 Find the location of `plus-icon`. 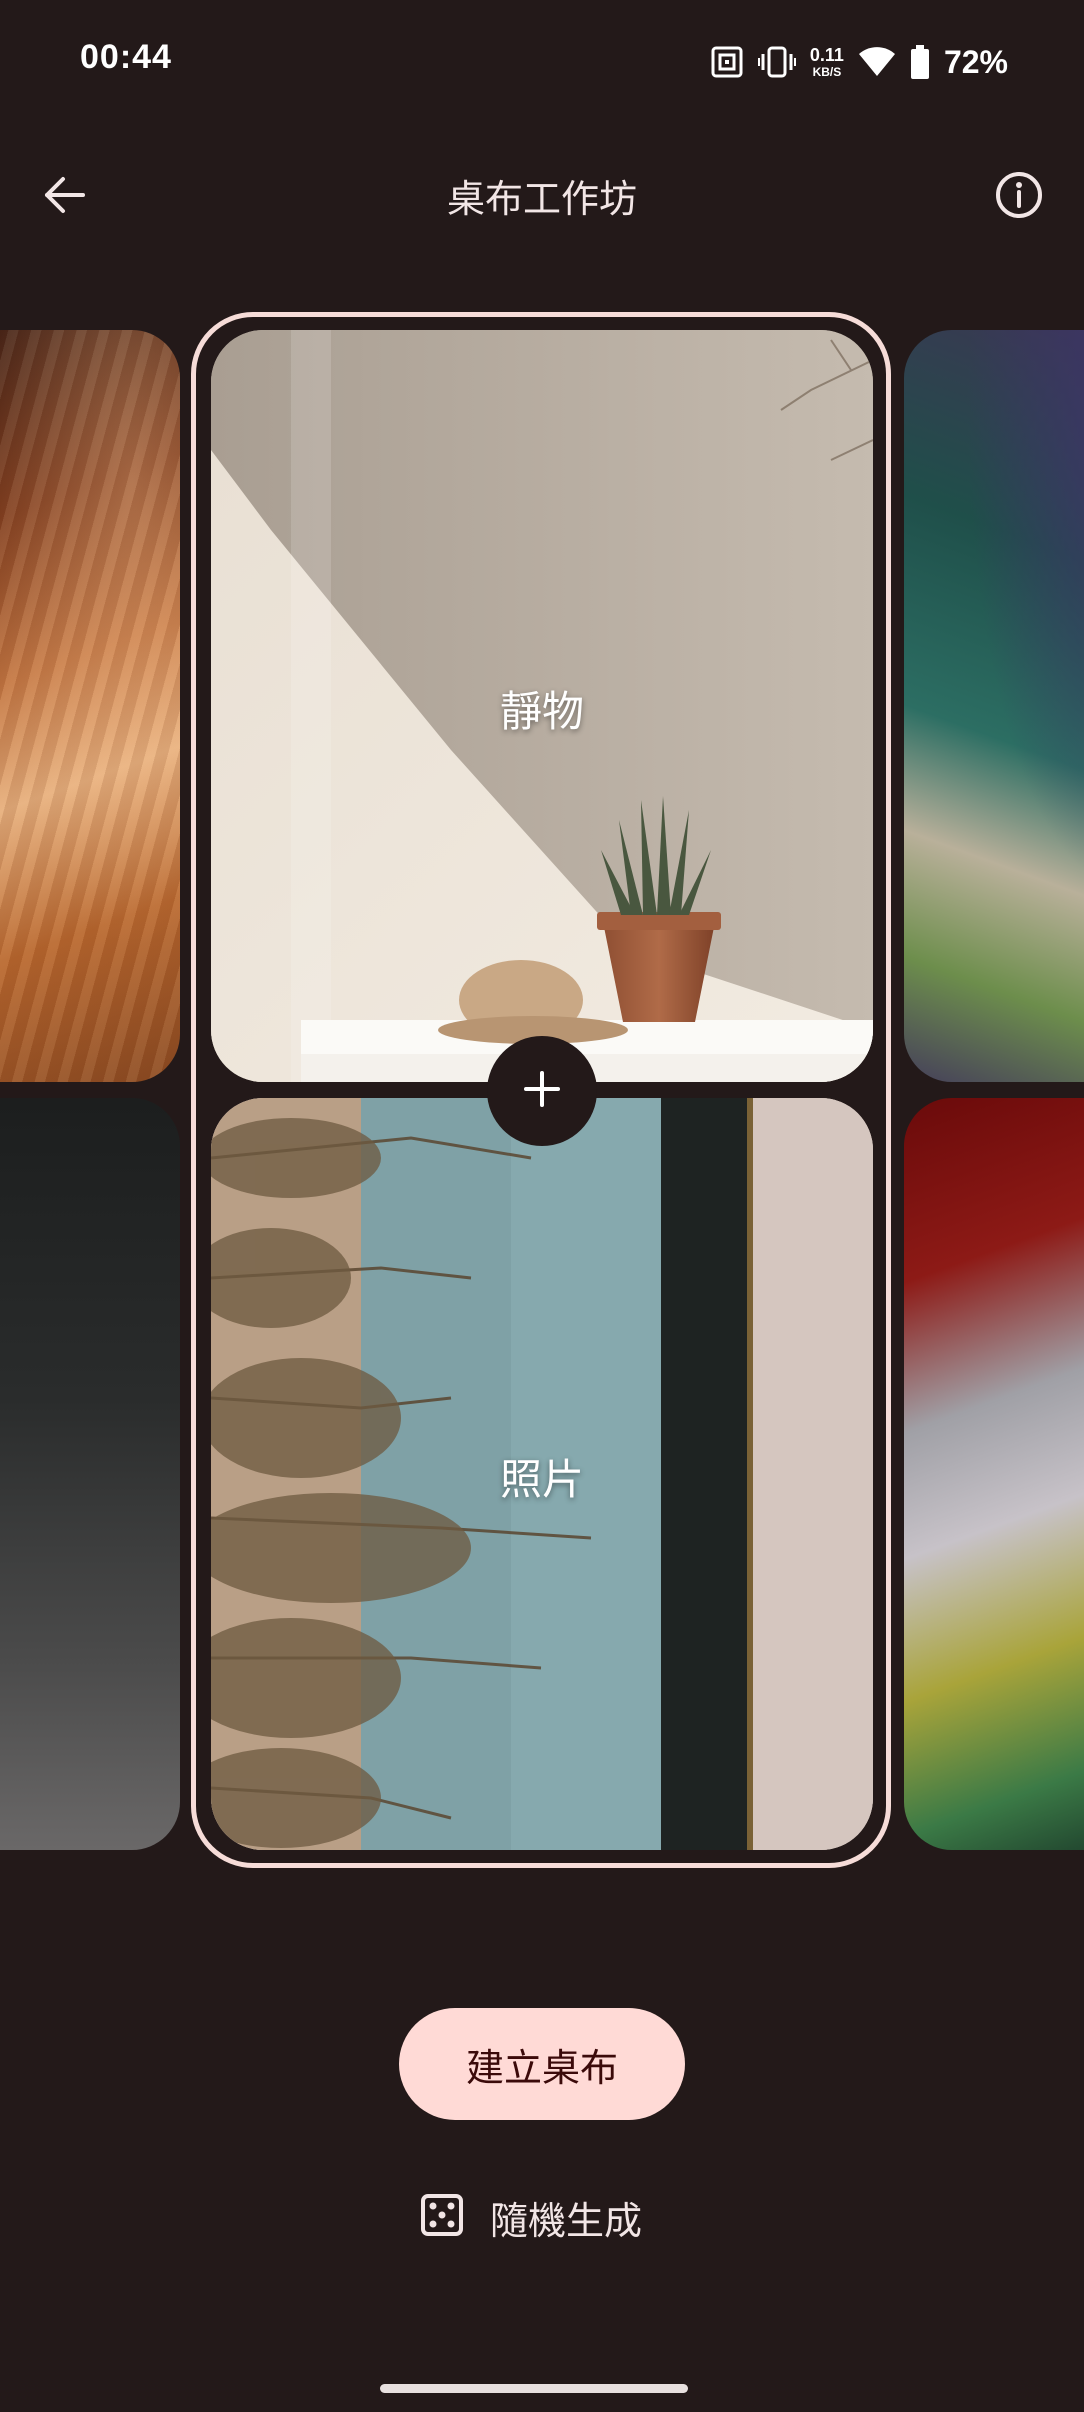

plus-icon is located at coordinates (542, 1091).